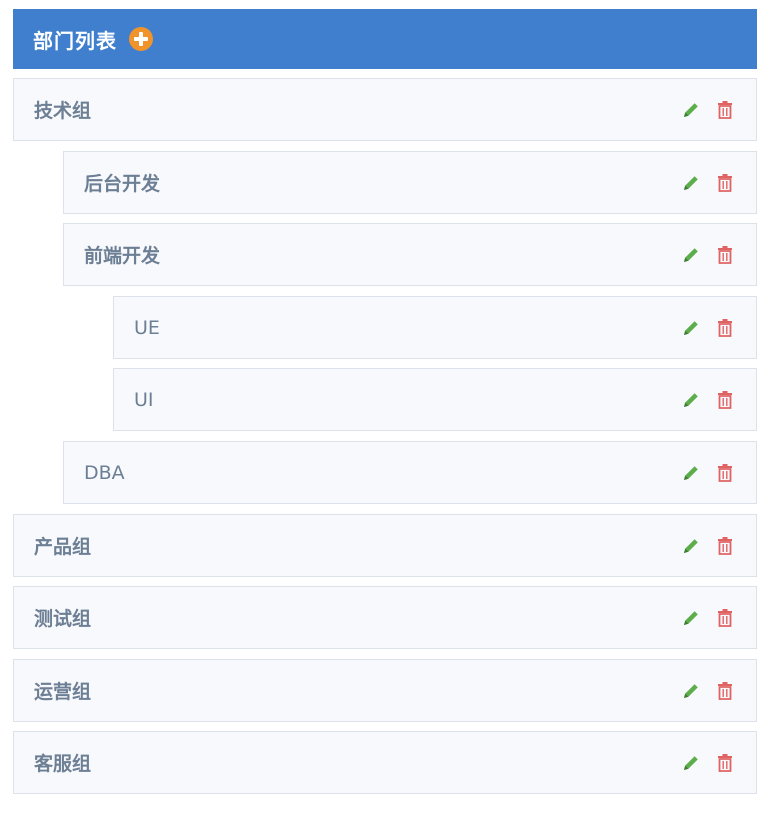 The height and width of the screenshot is (824, 765). Describe the element at coordinates (144, 399) in the screenshot. I see `department-label: UI` at that location.